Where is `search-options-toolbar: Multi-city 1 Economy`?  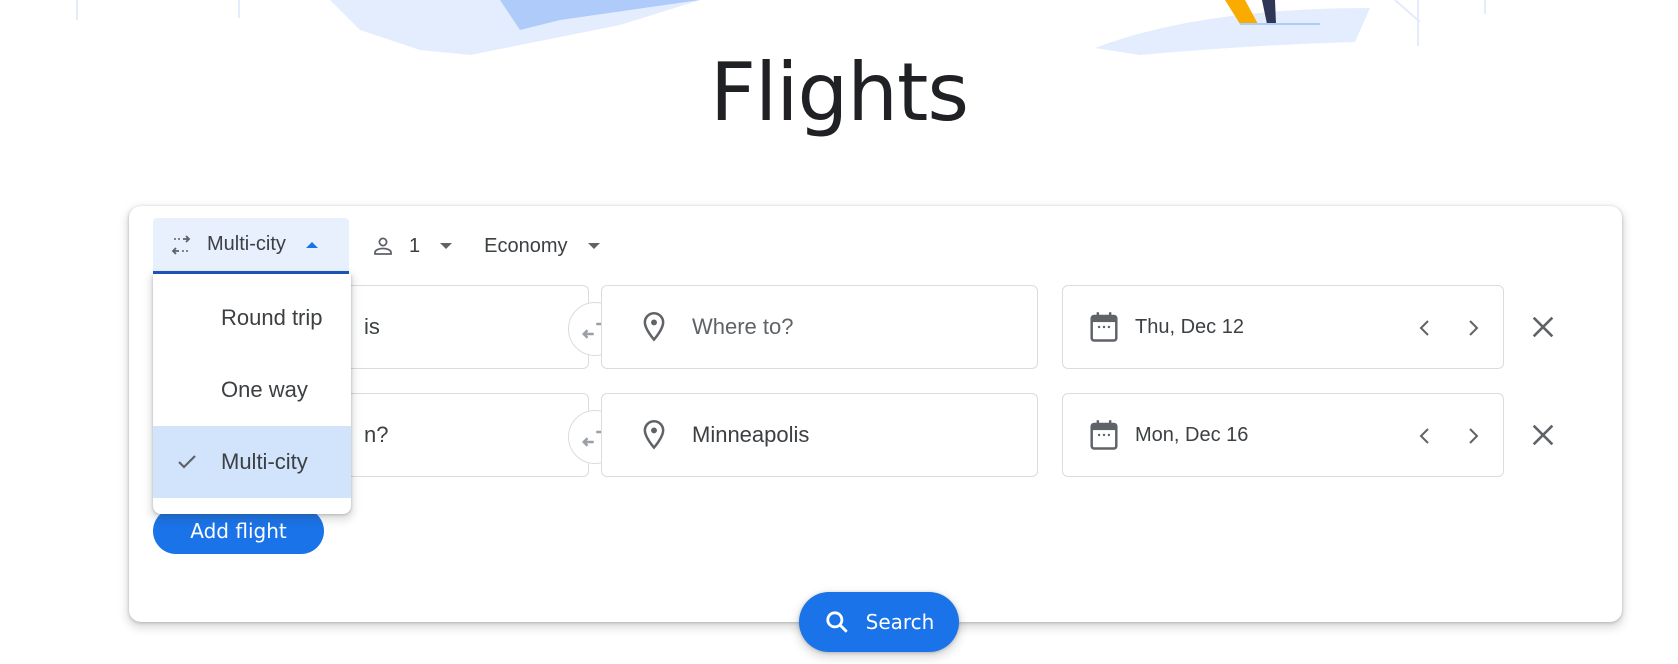 search-options-toolbar: Multi-city 1 Economy is located at coordinates (383, 246).